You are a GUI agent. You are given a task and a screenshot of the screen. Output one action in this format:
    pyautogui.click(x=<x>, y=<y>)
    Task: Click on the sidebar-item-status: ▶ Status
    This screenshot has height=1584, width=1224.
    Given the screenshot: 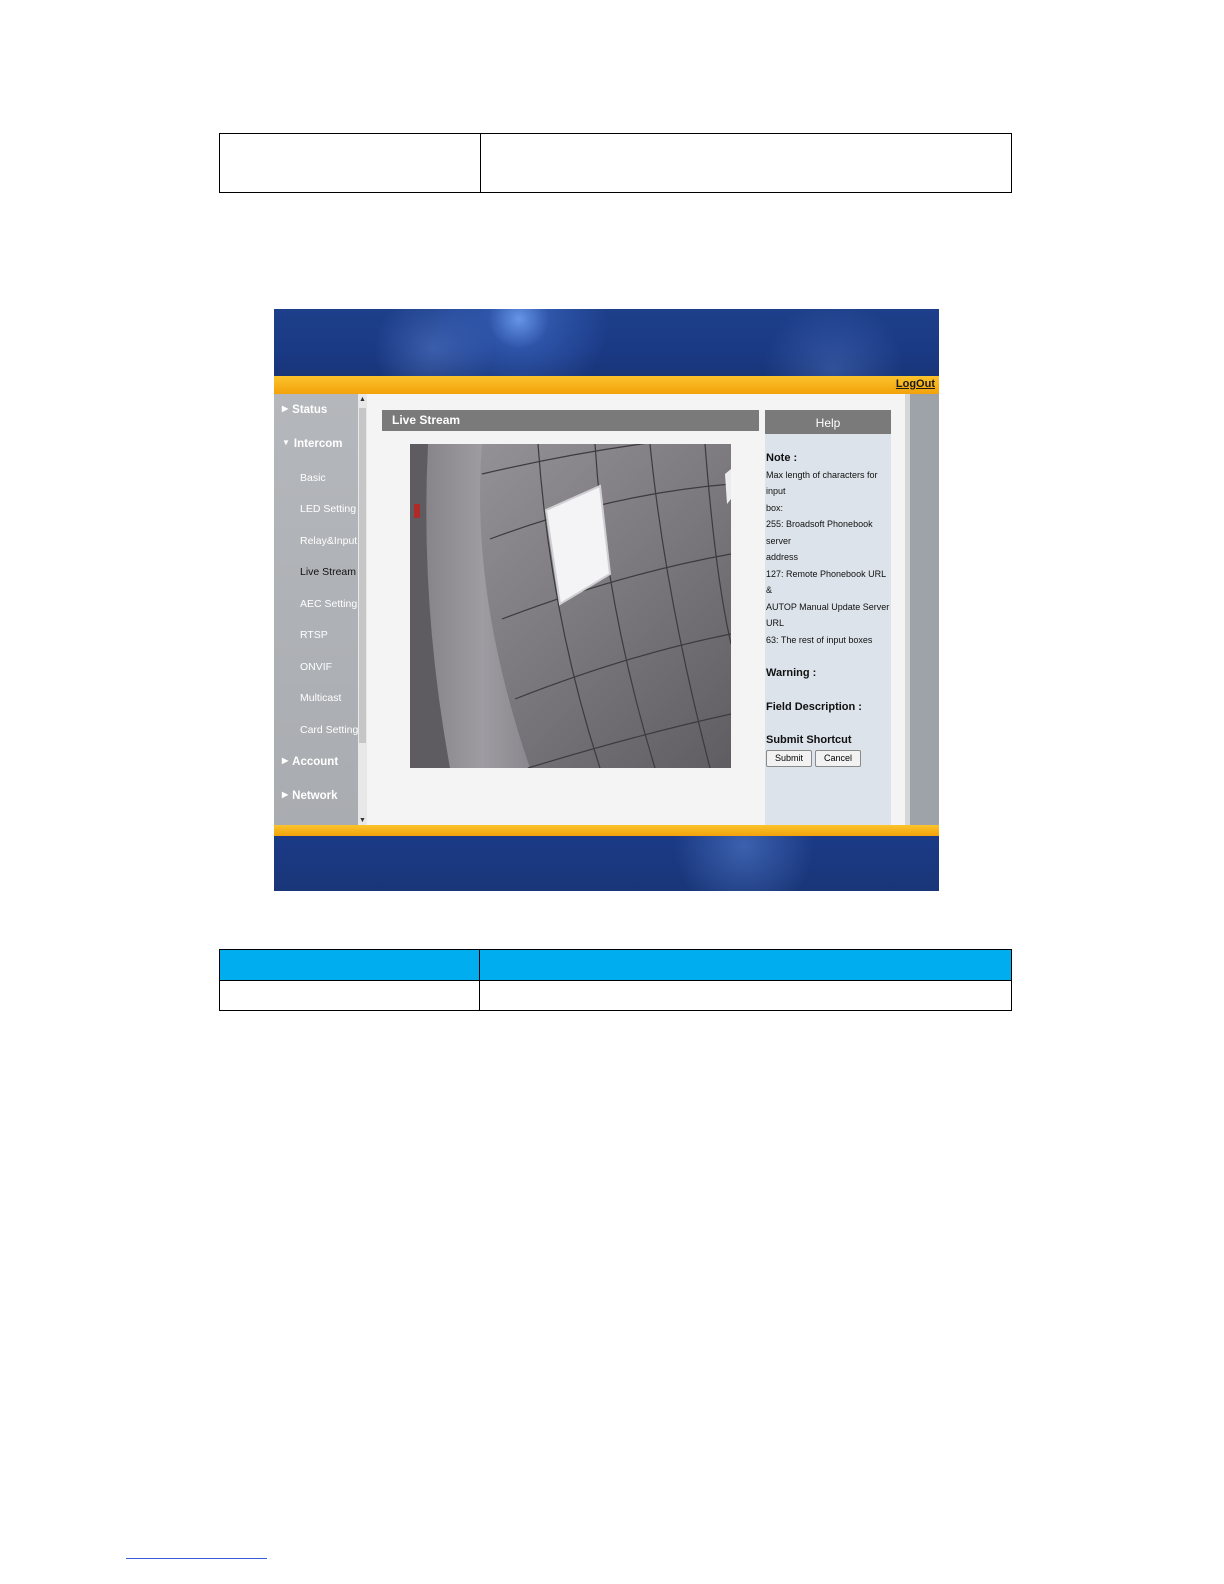 What is the action you would take?
    pyautogui.click(x=304, y=410)
    